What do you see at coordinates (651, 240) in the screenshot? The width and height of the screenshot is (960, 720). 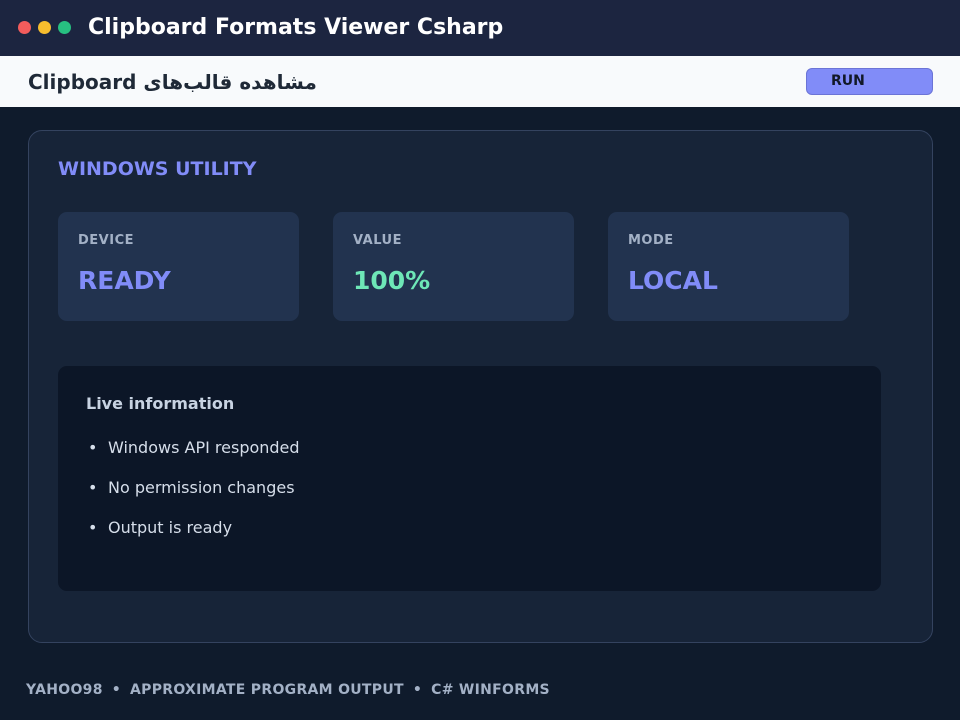 I see `stat-label: MODE` at bounding box center [651, 240].